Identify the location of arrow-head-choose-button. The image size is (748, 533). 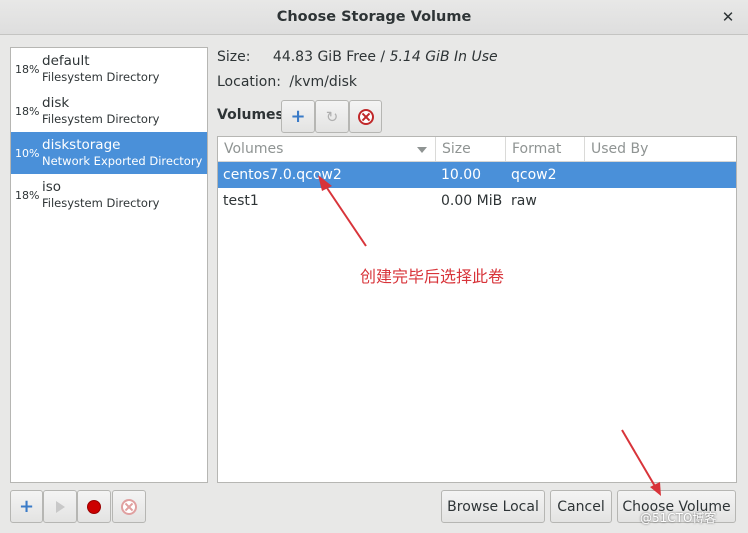
(655, 489).